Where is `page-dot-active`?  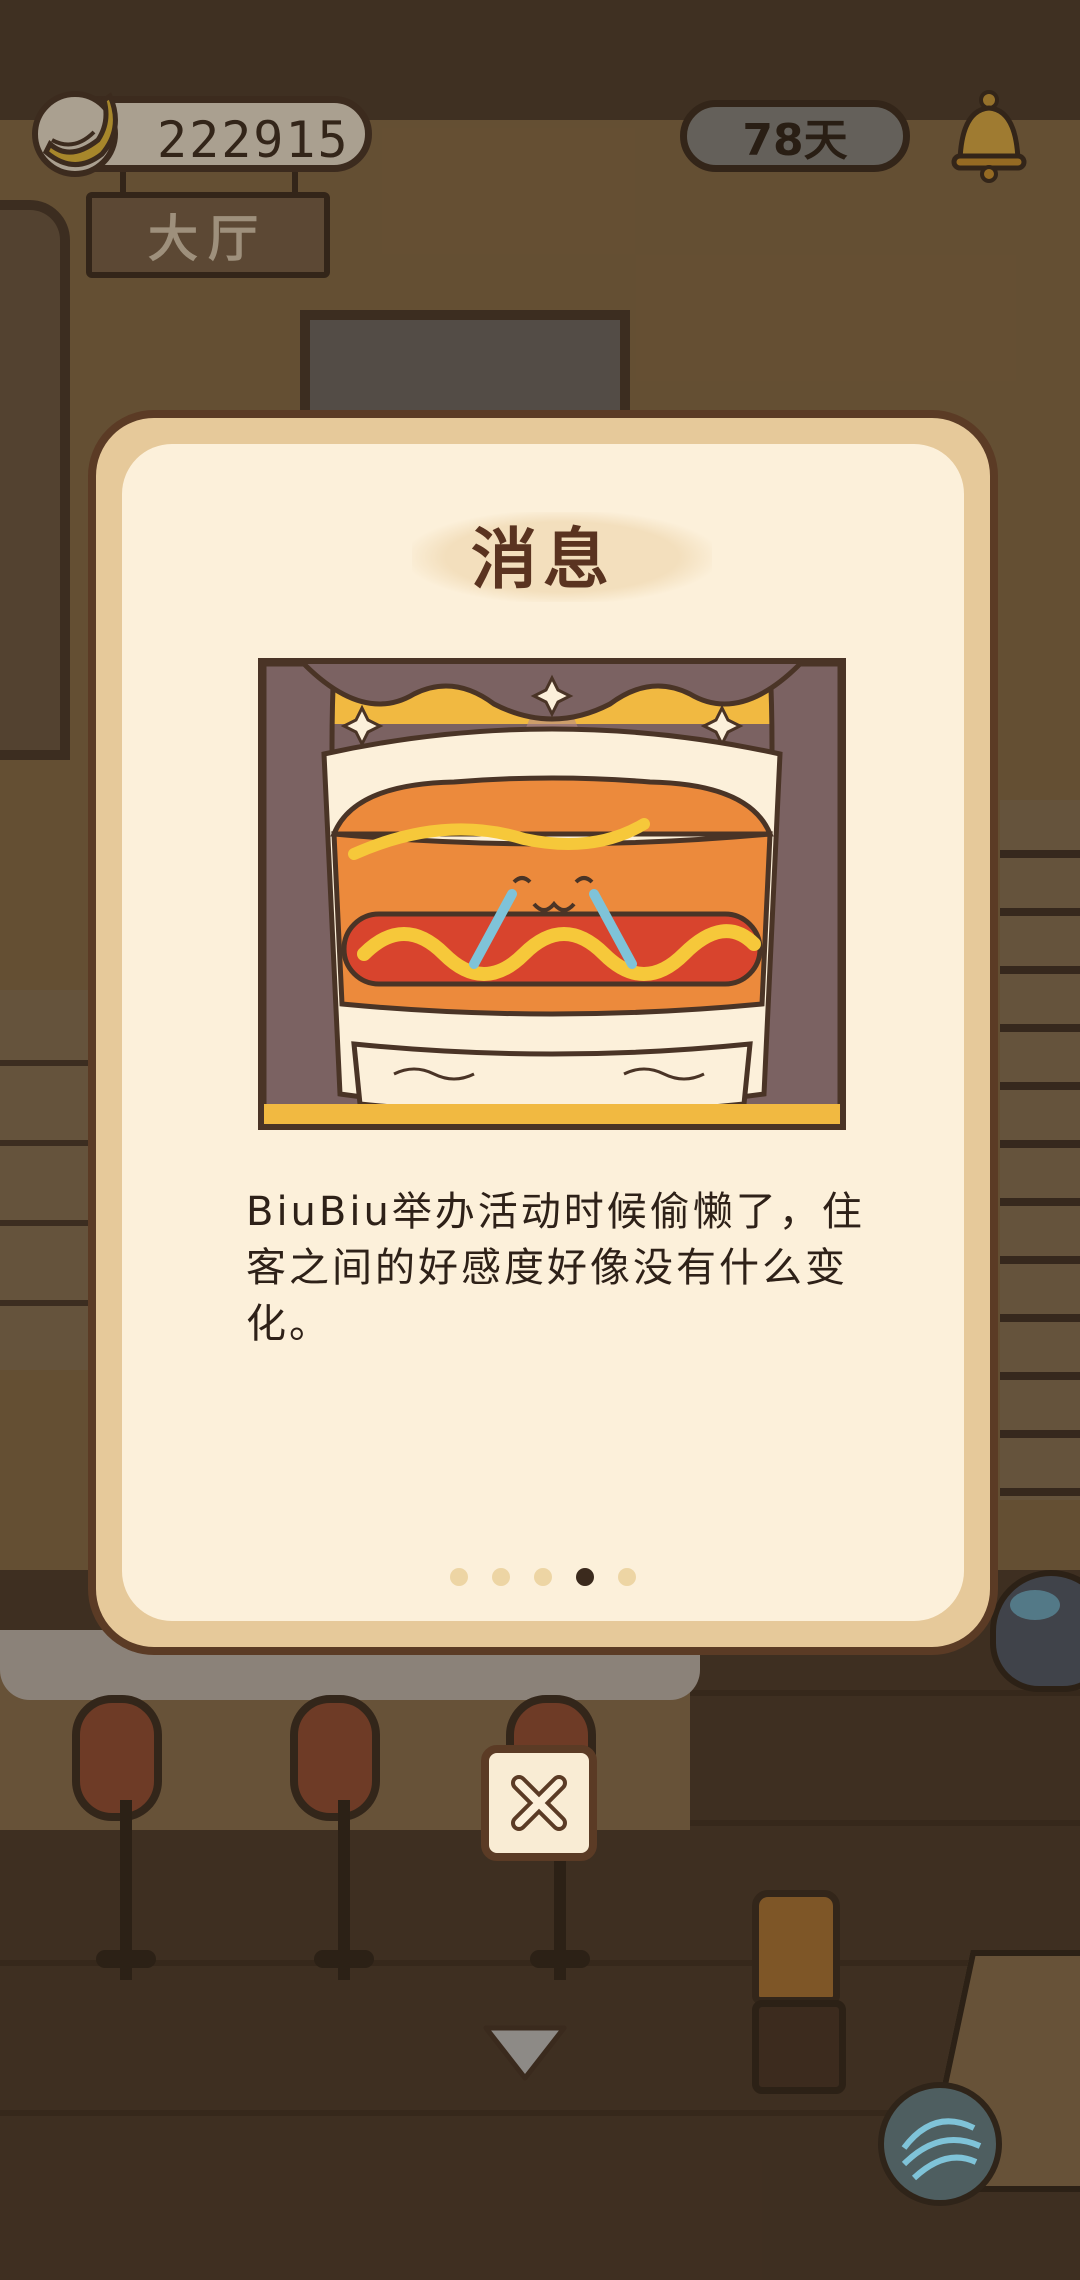
page-dot-active is located at coordinates (585, 1577).